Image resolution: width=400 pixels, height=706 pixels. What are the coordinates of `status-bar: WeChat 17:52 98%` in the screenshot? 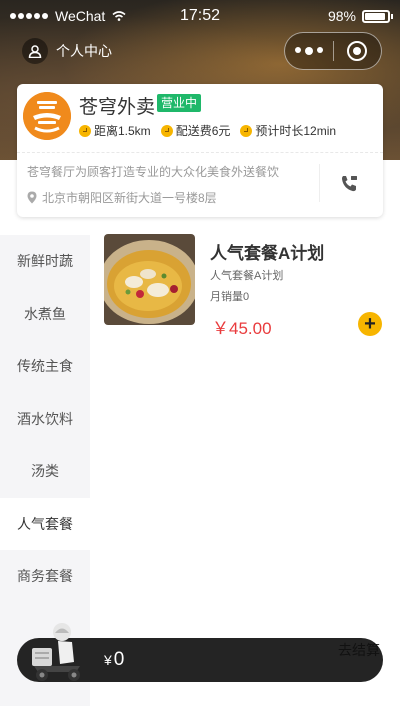 It's located at (200, 16).